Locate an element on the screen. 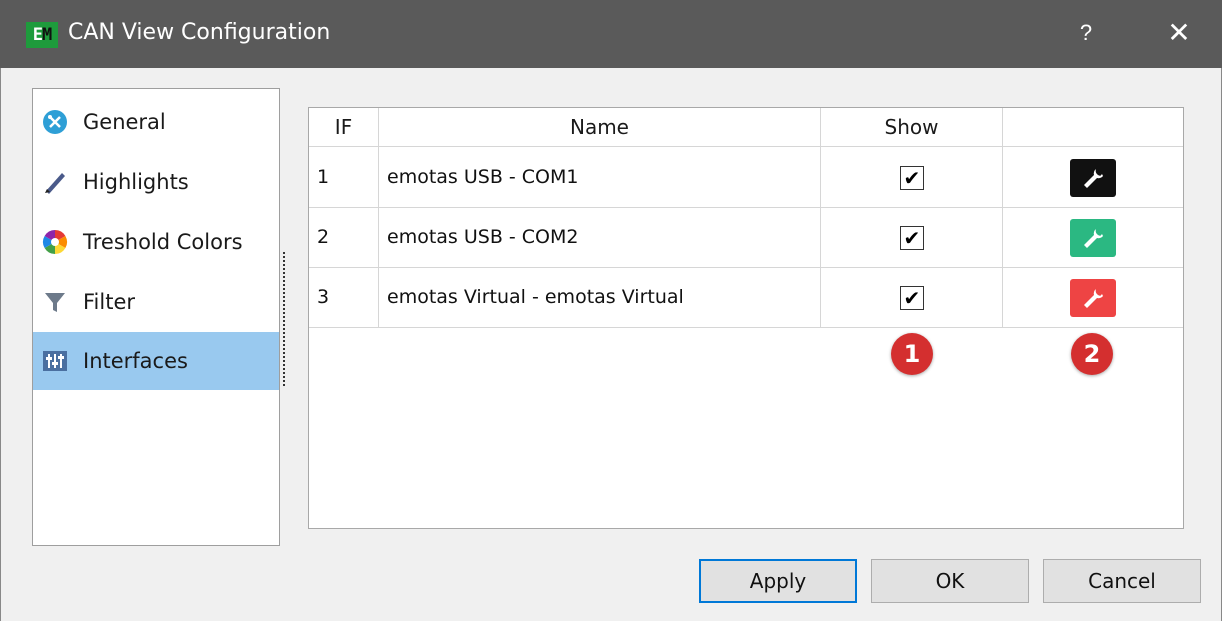 This screenshot has height=621, width=1222. cancel-button: Cancel is located at coordinates (1122, 581).